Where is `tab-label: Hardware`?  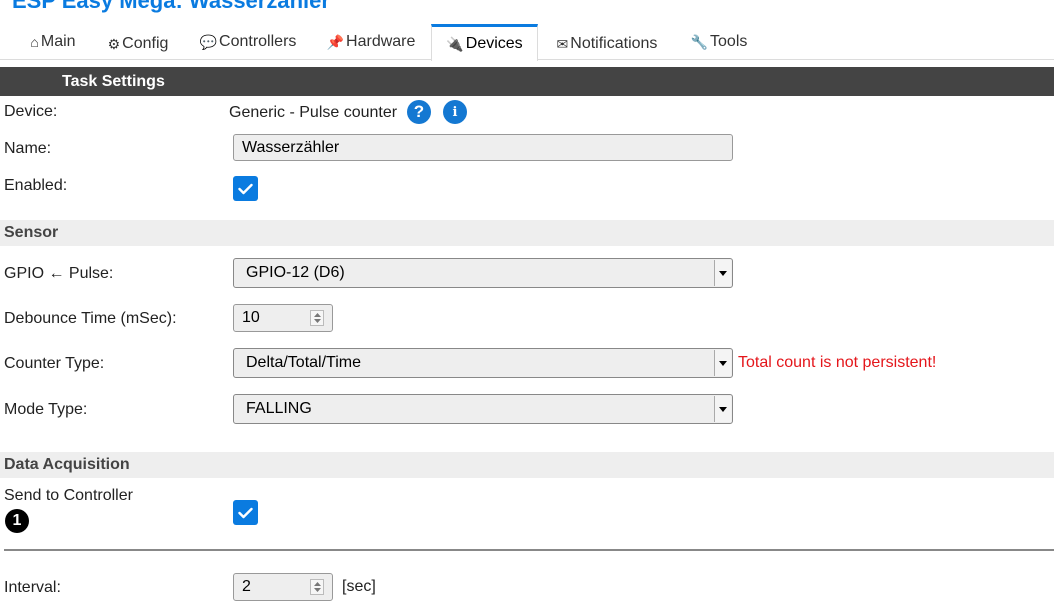
tab-label: Hardware is located at coordinates (381, 41).